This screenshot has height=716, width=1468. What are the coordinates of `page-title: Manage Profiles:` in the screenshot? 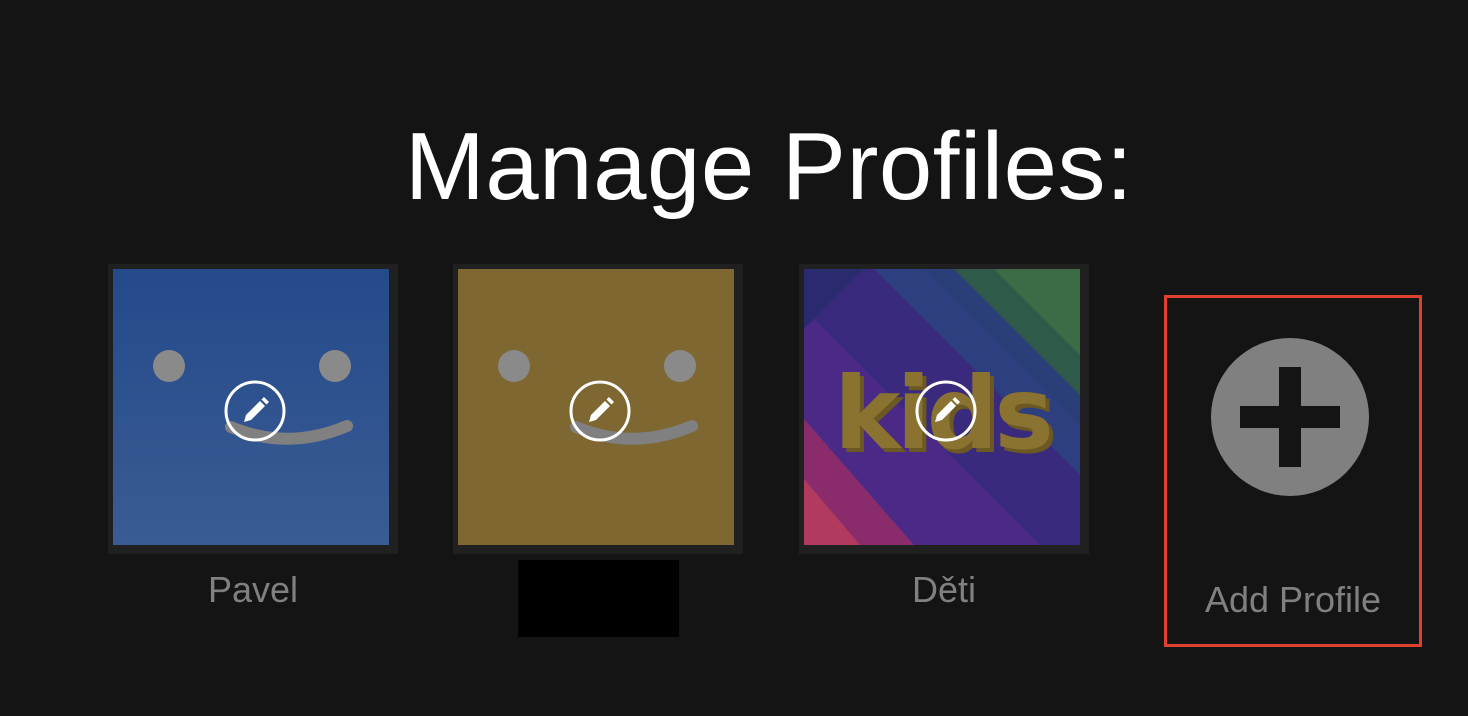 It's located at (769, 166).